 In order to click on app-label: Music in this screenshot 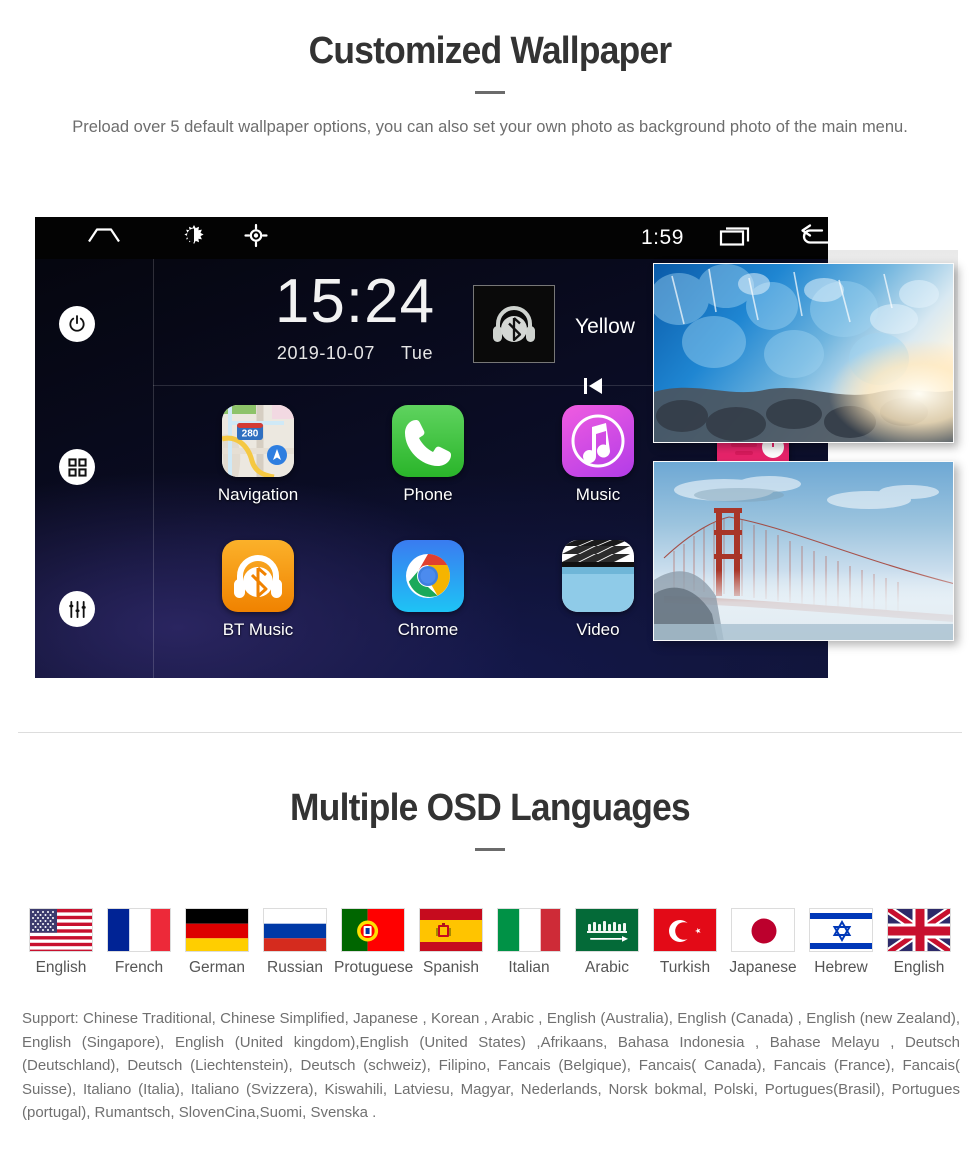, I will do `click(598, 494)`.